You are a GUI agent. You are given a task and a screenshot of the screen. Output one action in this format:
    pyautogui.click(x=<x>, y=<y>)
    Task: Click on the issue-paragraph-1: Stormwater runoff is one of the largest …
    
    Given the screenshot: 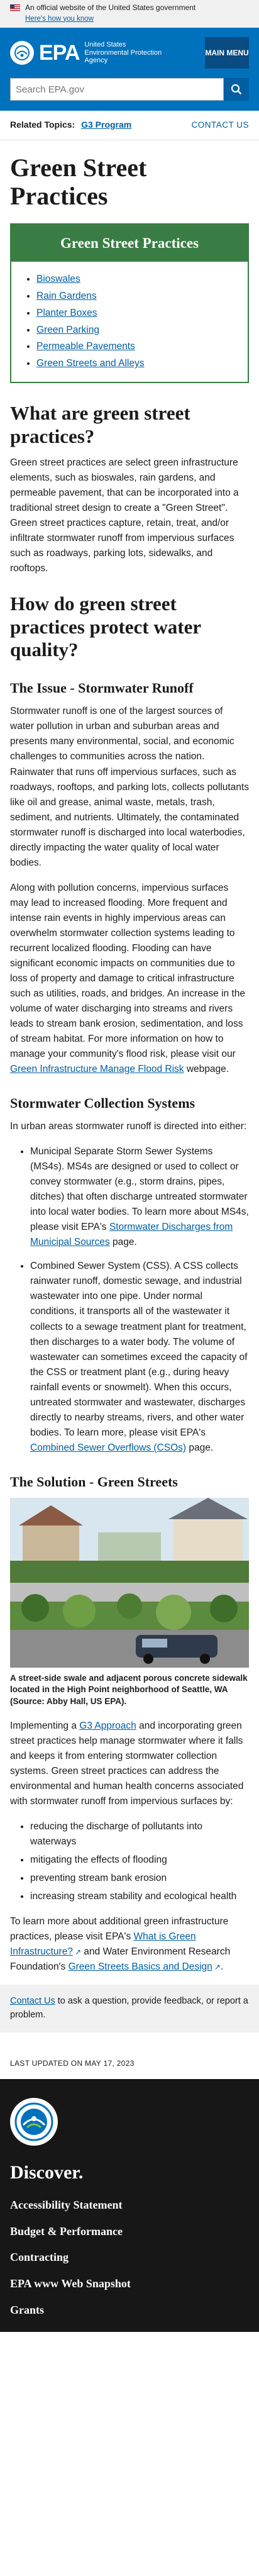 What is the action you would take?
    pyautogui.click(x=129, y=787)
    